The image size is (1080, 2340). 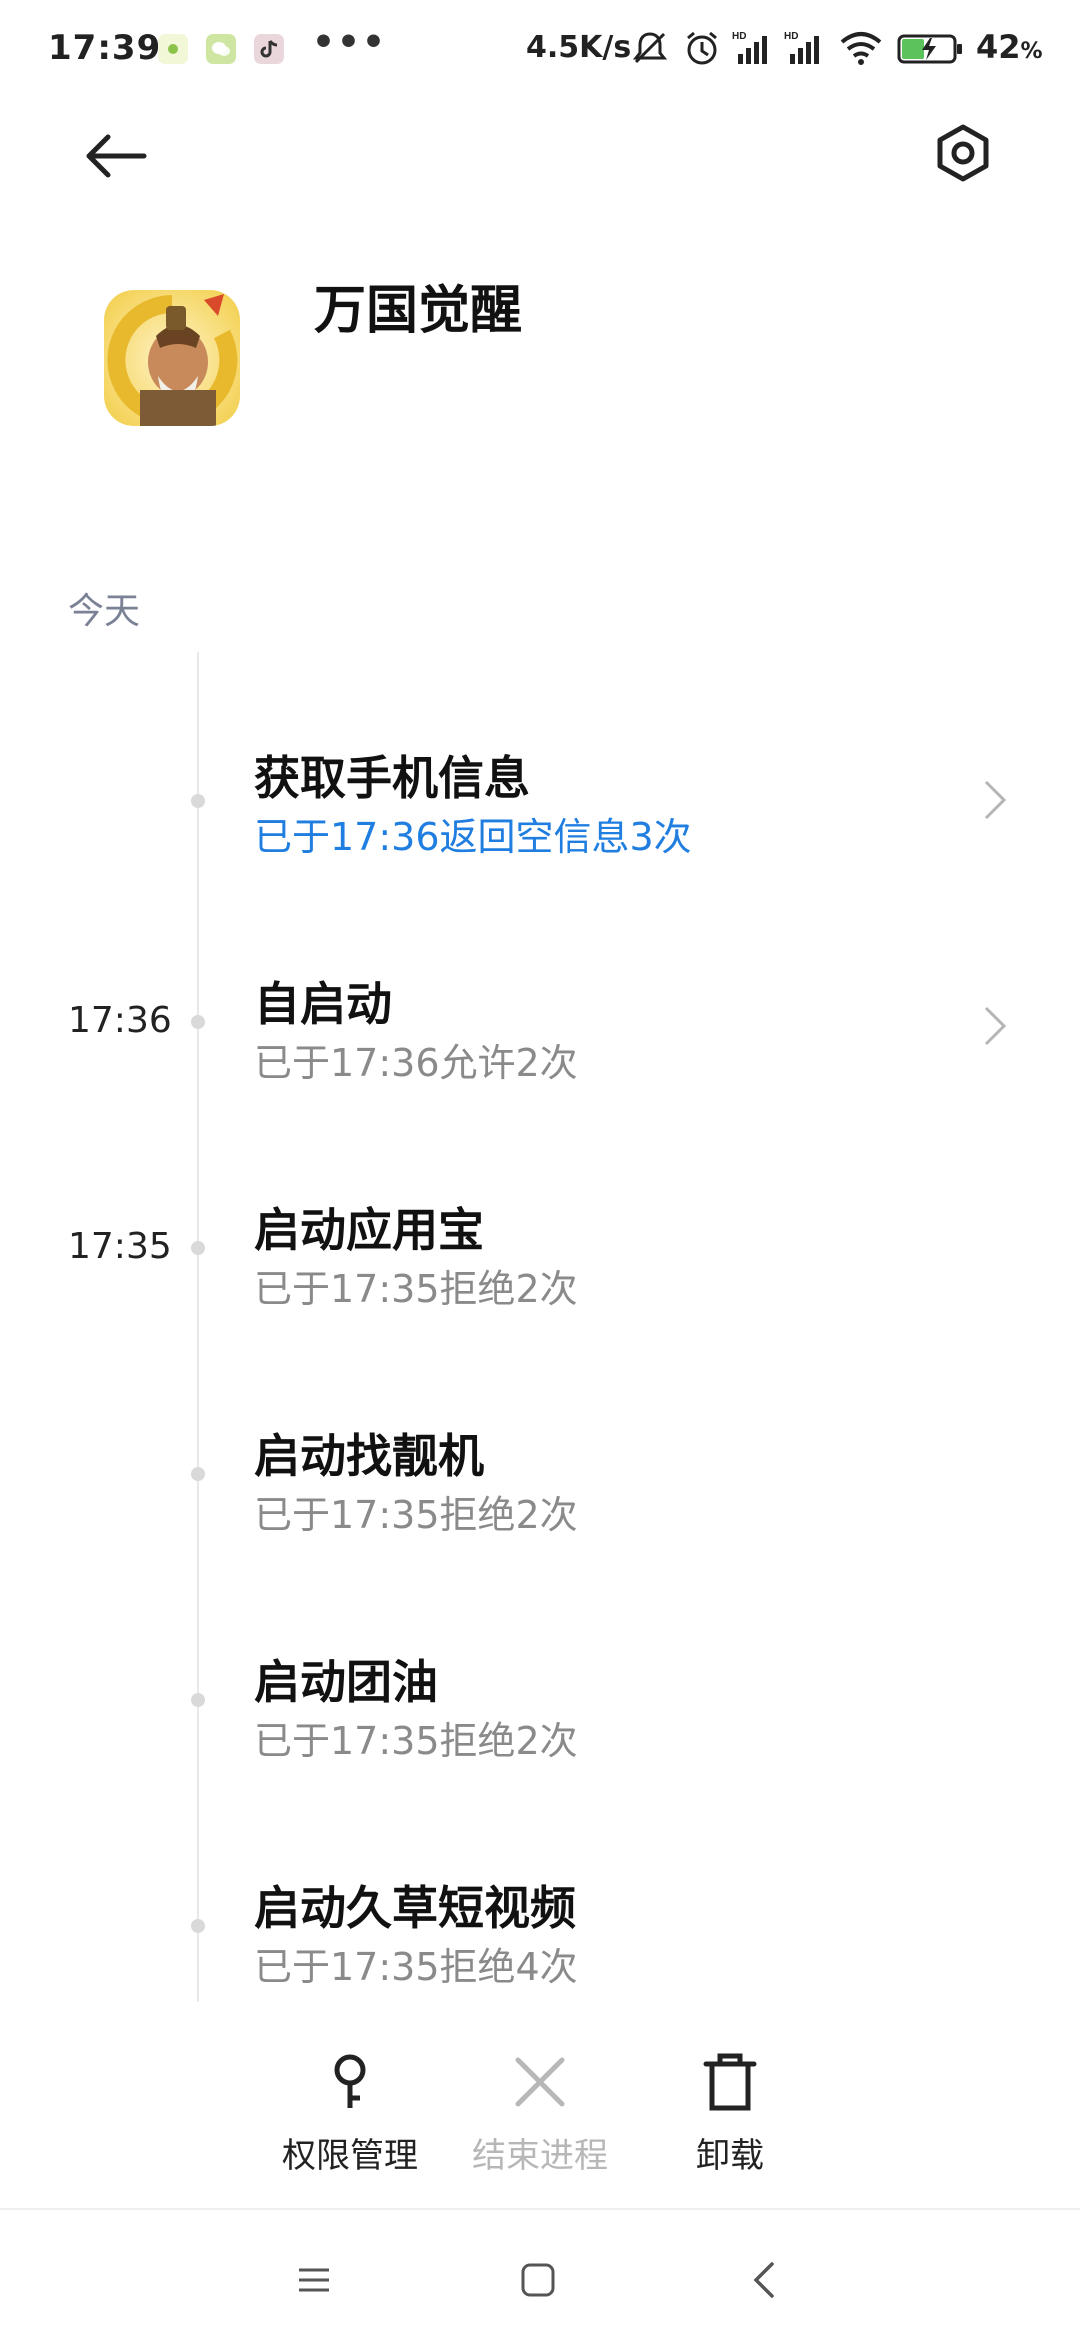 What do you see at coordinates (540, 1472) in the screenshot?
I see `timeline-item: 启动找靓机 已于17:35拒绝2次` at bounding box center [540, 1472].